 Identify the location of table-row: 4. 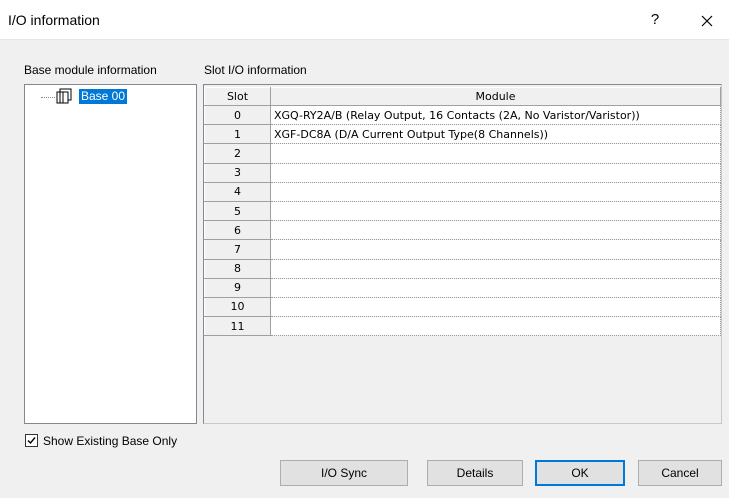
(462, 191).